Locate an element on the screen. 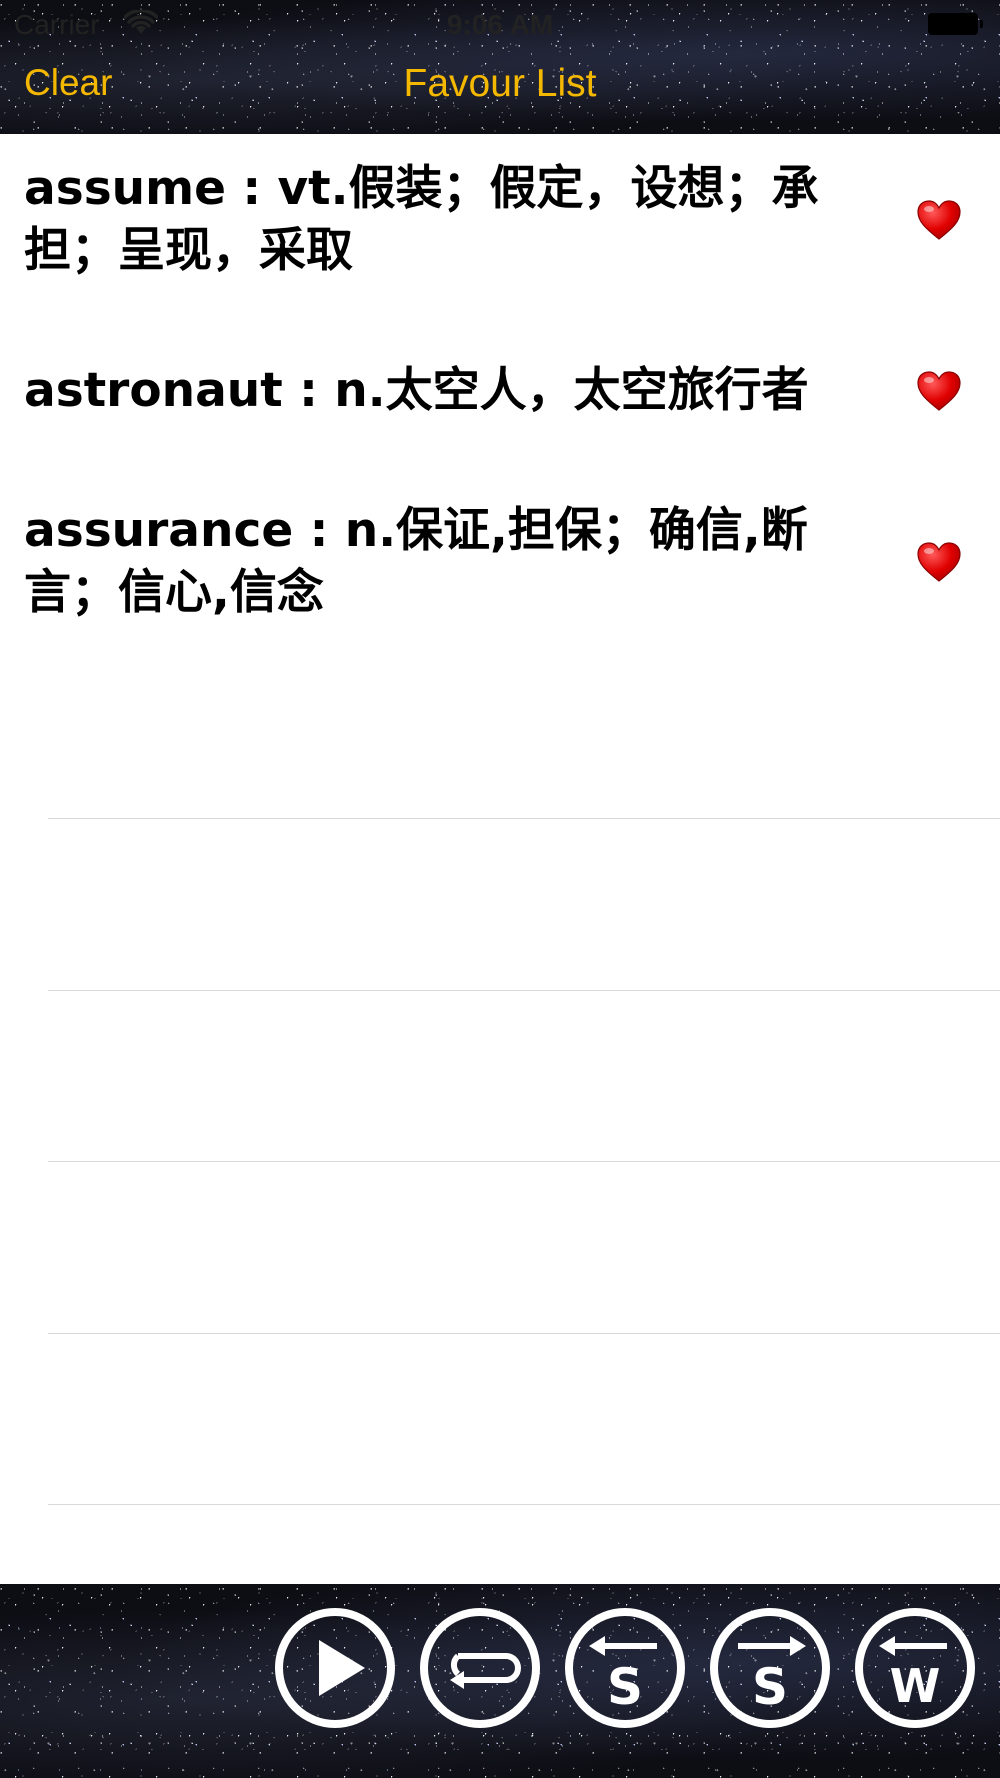 The width and height of the screenshot is (1000, 1778). list-item: astronaut : n.太空人，太空旅行者 is located at coordinates (500, 390).